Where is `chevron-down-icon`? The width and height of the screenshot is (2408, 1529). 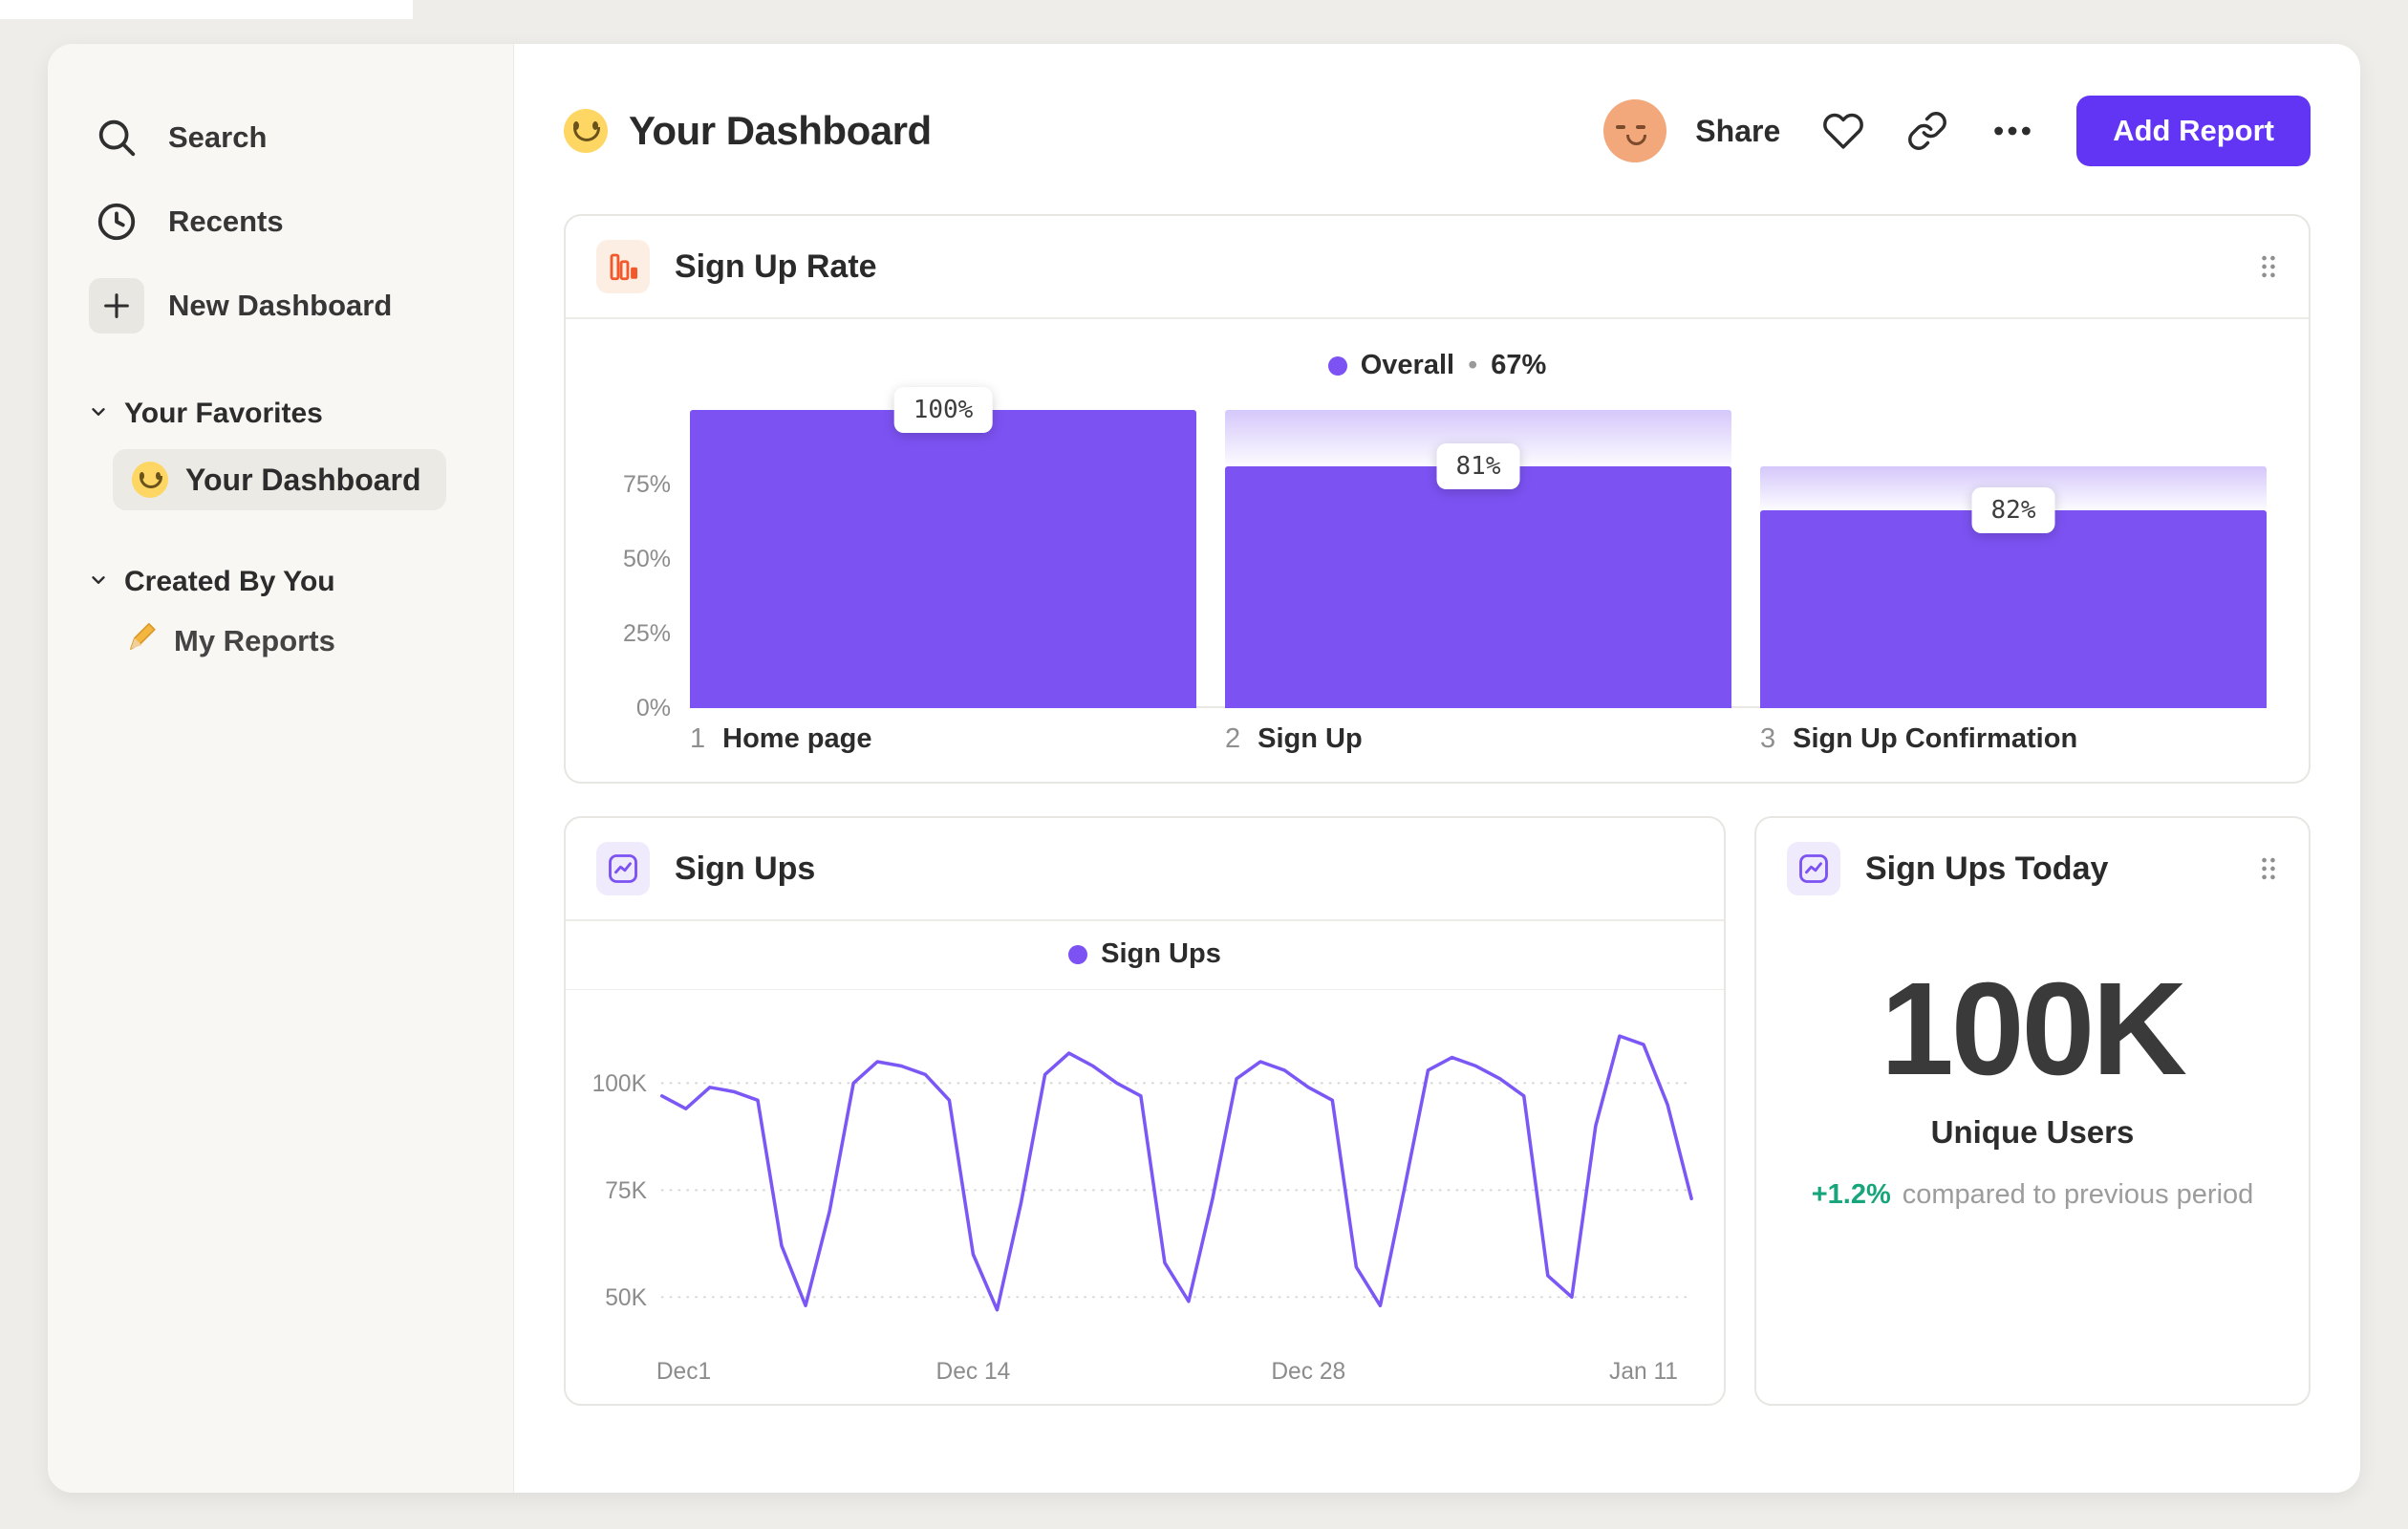
chevron-down-icon is located at coordinates (99, 582).